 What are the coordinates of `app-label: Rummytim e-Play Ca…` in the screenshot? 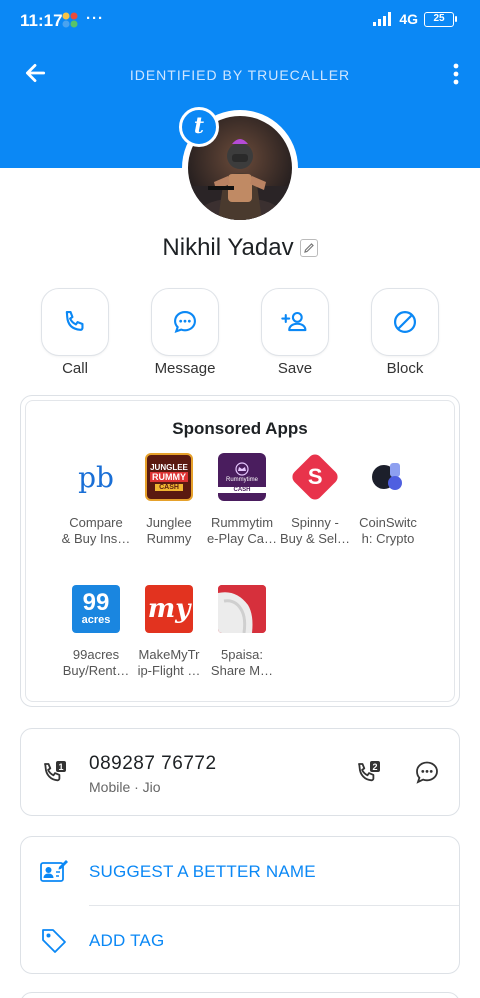 It's located at (242, 531).